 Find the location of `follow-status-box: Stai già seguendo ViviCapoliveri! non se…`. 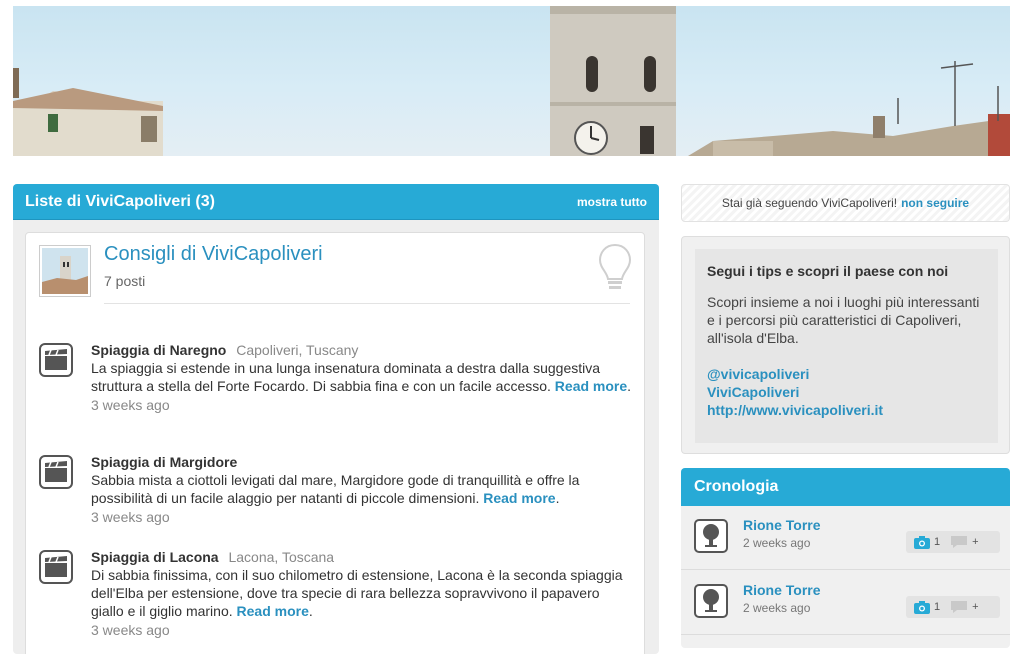

follow-status-box: Stai già seguendo ViviCapoliveri! non se… is located at coordinates (845, 203).